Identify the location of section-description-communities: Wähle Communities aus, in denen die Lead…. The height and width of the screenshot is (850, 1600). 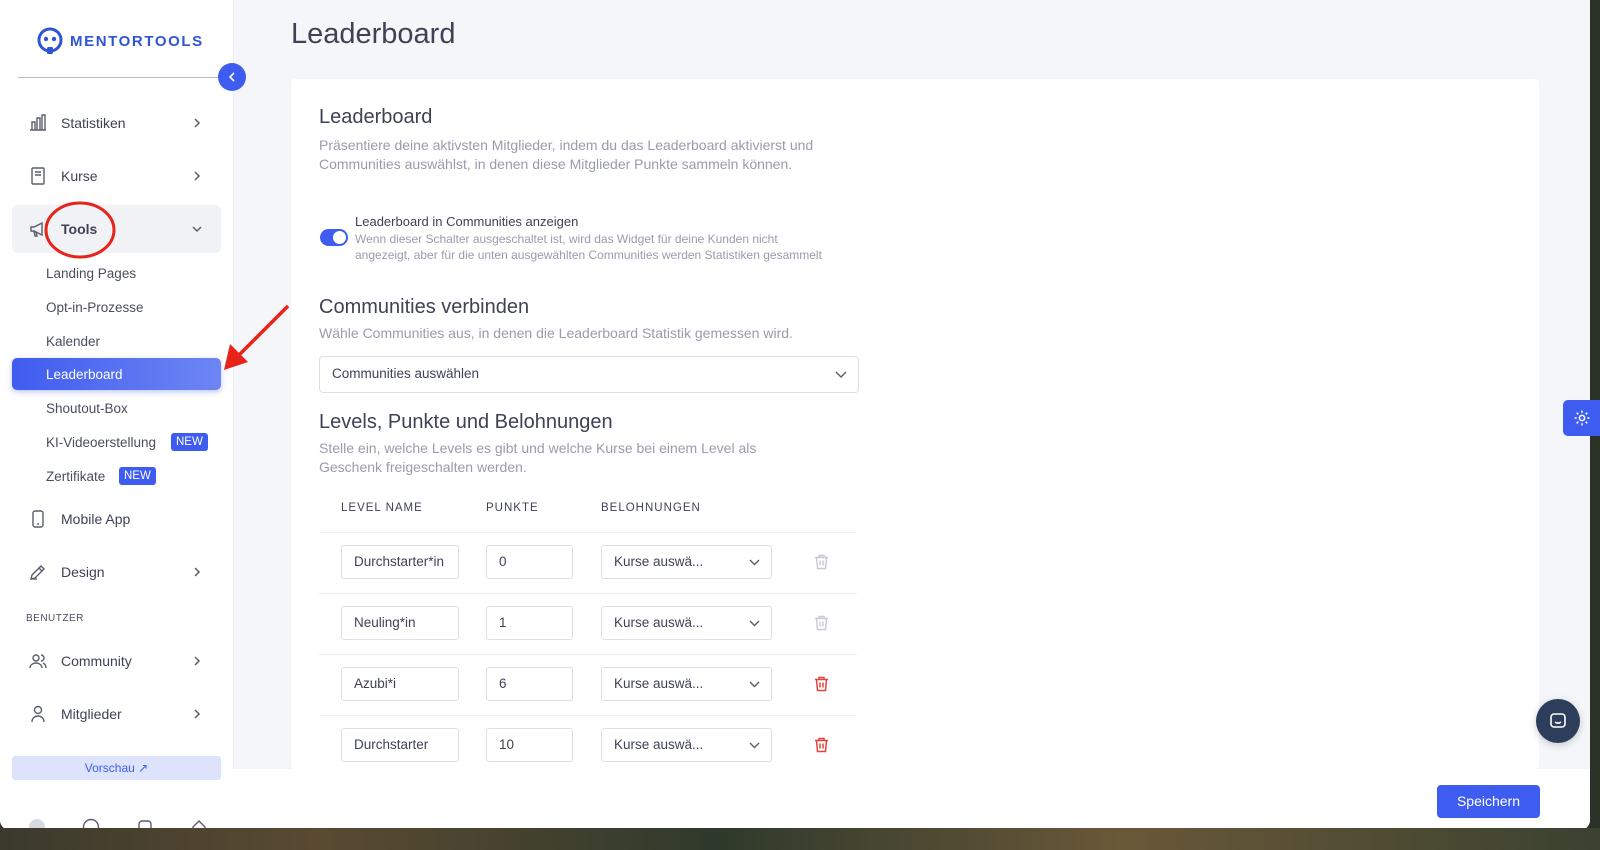
(556, 333).